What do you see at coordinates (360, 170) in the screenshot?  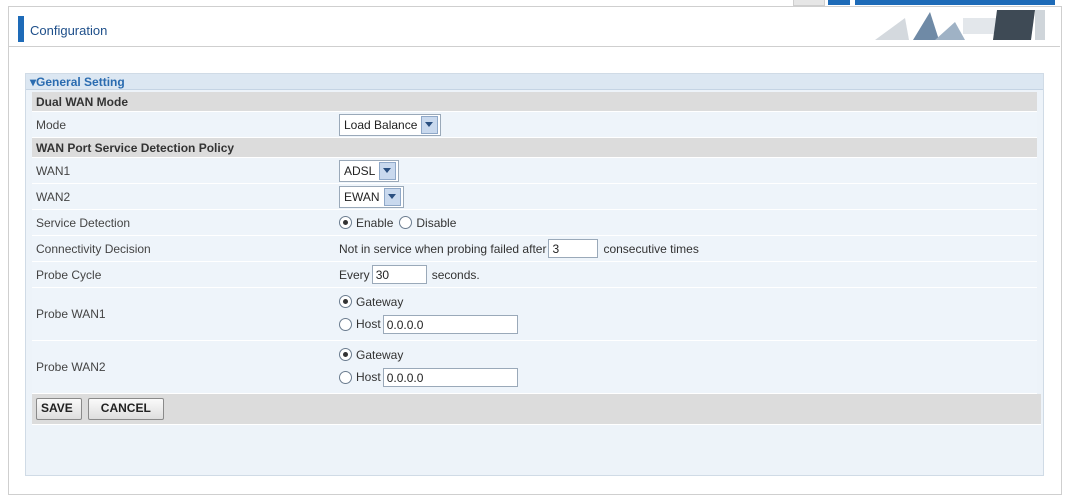 I see `wan1-select-value: ADSL` at bounding box center [360, 170].